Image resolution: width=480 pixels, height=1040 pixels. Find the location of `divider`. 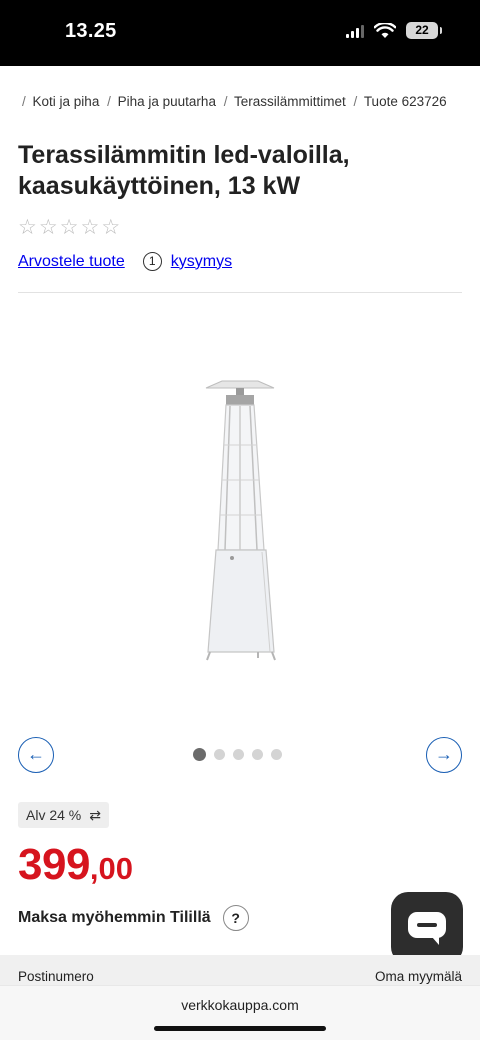

divider is located at coordinates (240, 292).